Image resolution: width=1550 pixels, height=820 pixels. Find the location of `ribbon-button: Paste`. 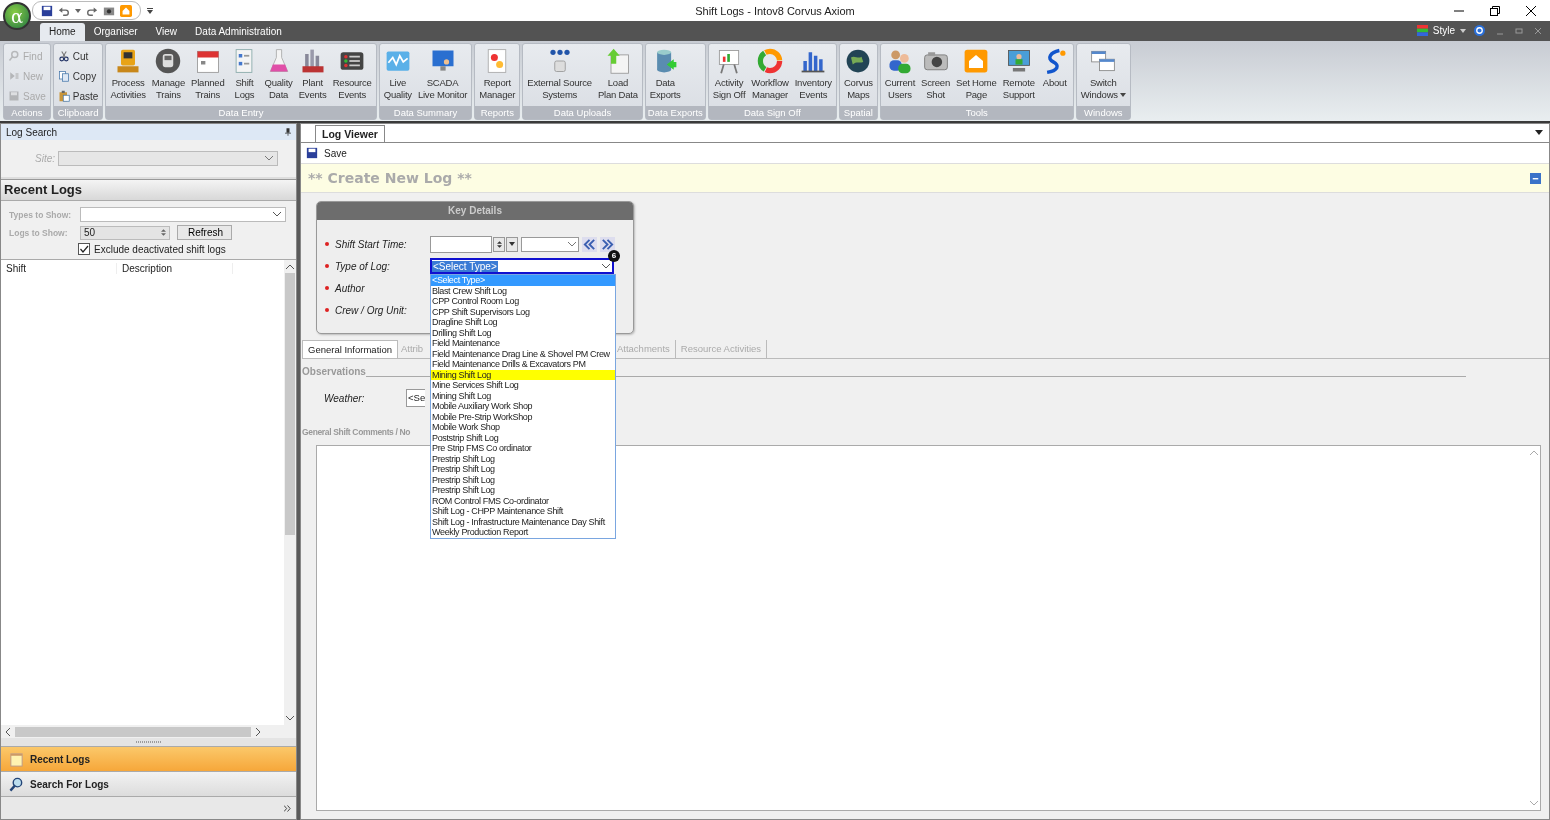

ribbon-button: Paste is located at coordinates (78, 96).